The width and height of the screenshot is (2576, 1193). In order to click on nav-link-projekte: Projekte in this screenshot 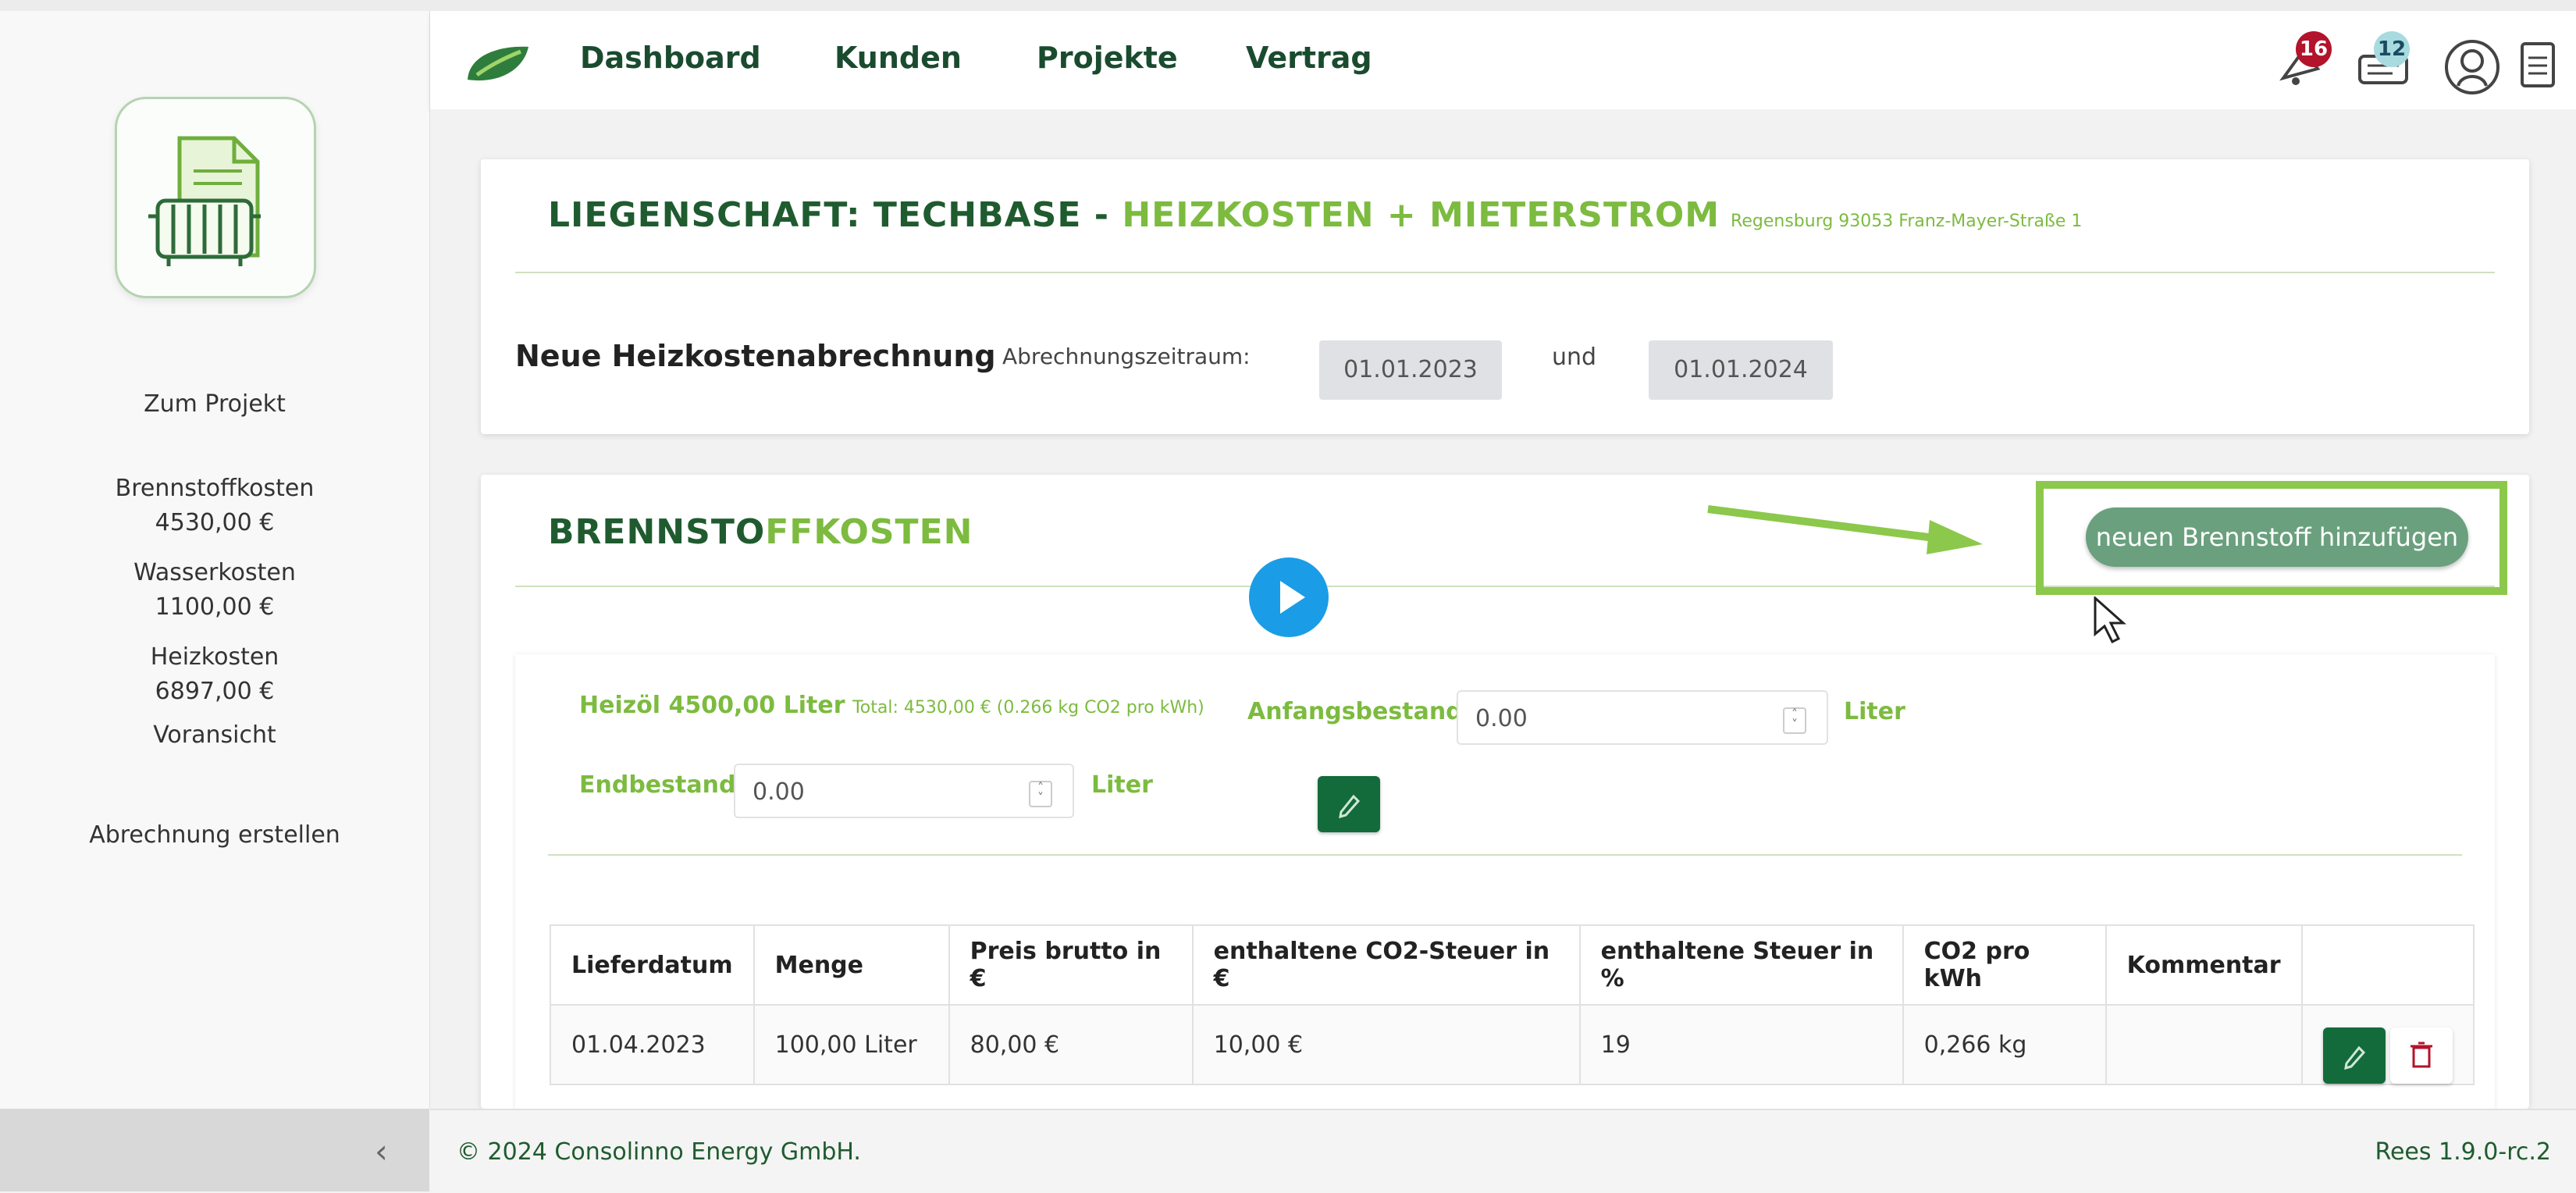, I will do `click(1107, 58)`.